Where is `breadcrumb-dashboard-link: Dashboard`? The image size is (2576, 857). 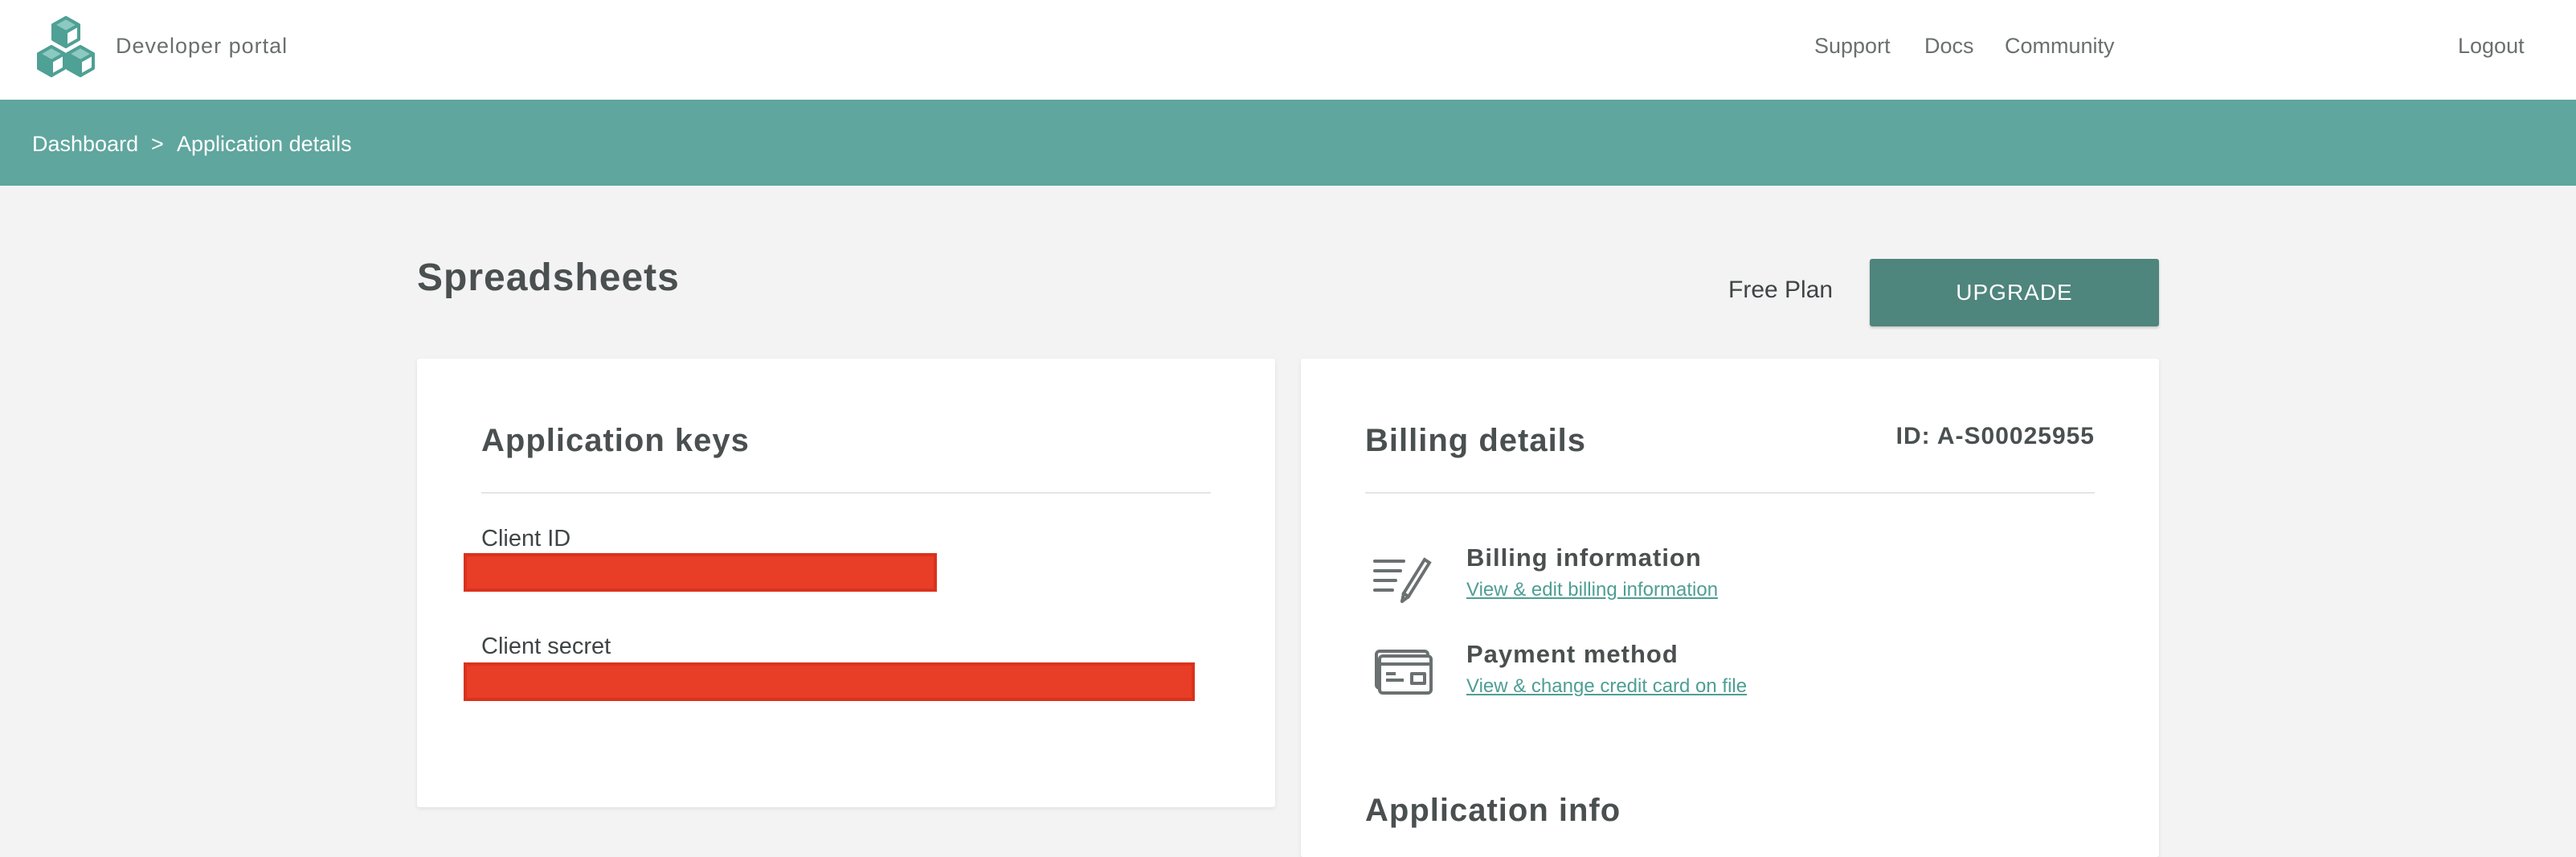 breadcrumb-dashboard-link: Dashboard is located at coordinates (85, 144).